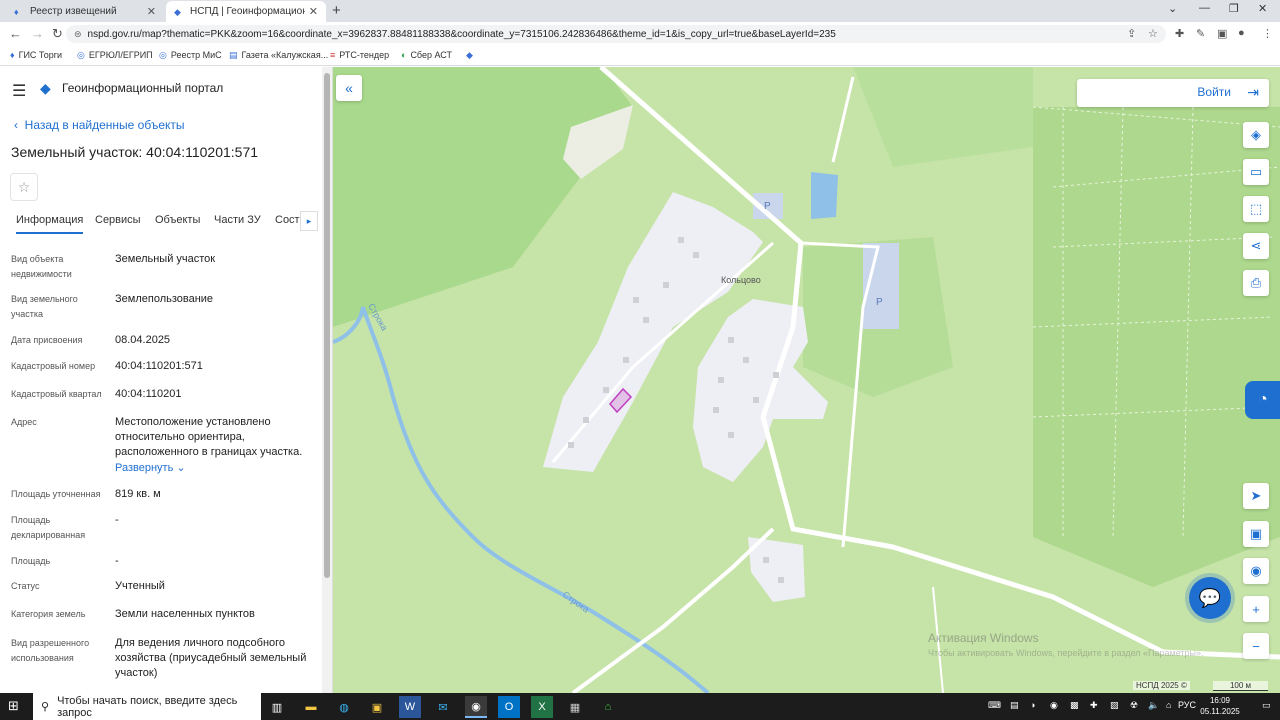 The height and width of the screenshot is (720, 1280). Describe the element at coordinates (994, 705) in the screenshot. I see `keyboard-icon: ⌨` at that location.